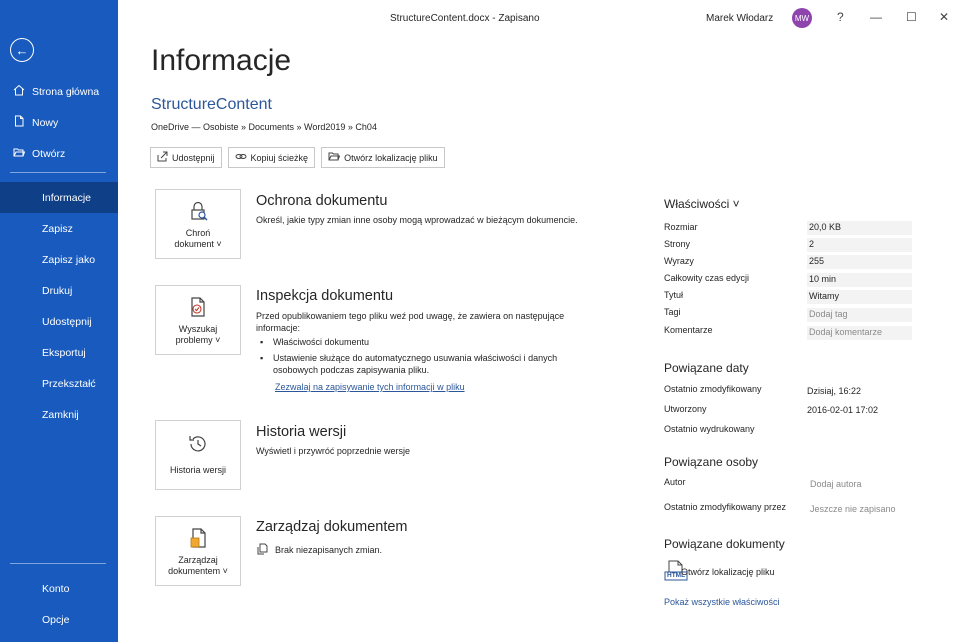 The image size is (955, 642). I want to click on sidebar-item-label: Konto, so click(56, 588).